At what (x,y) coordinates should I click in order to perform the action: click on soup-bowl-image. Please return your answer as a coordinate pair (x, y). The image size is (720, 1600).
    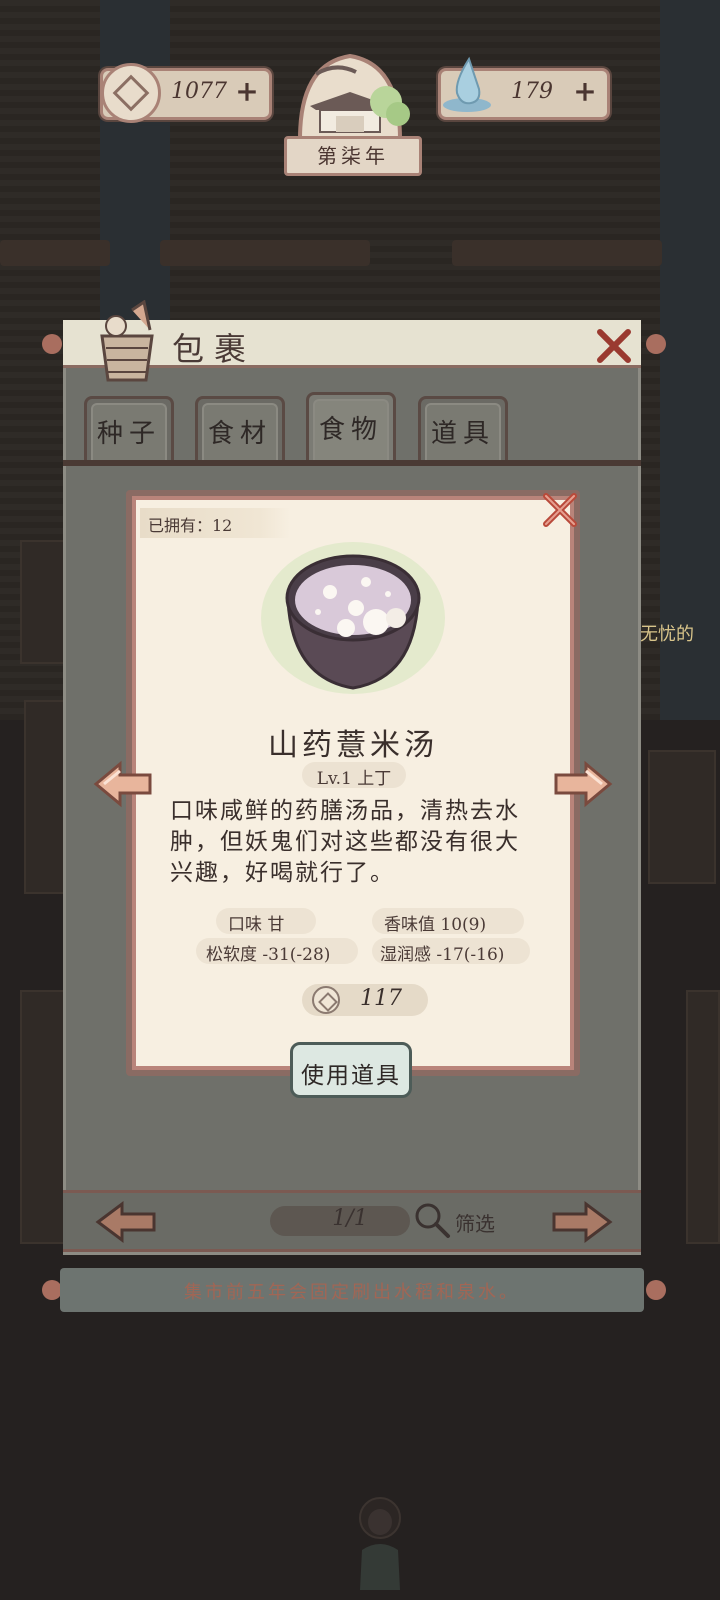
    Looking at the image, I should click on (353, 618).